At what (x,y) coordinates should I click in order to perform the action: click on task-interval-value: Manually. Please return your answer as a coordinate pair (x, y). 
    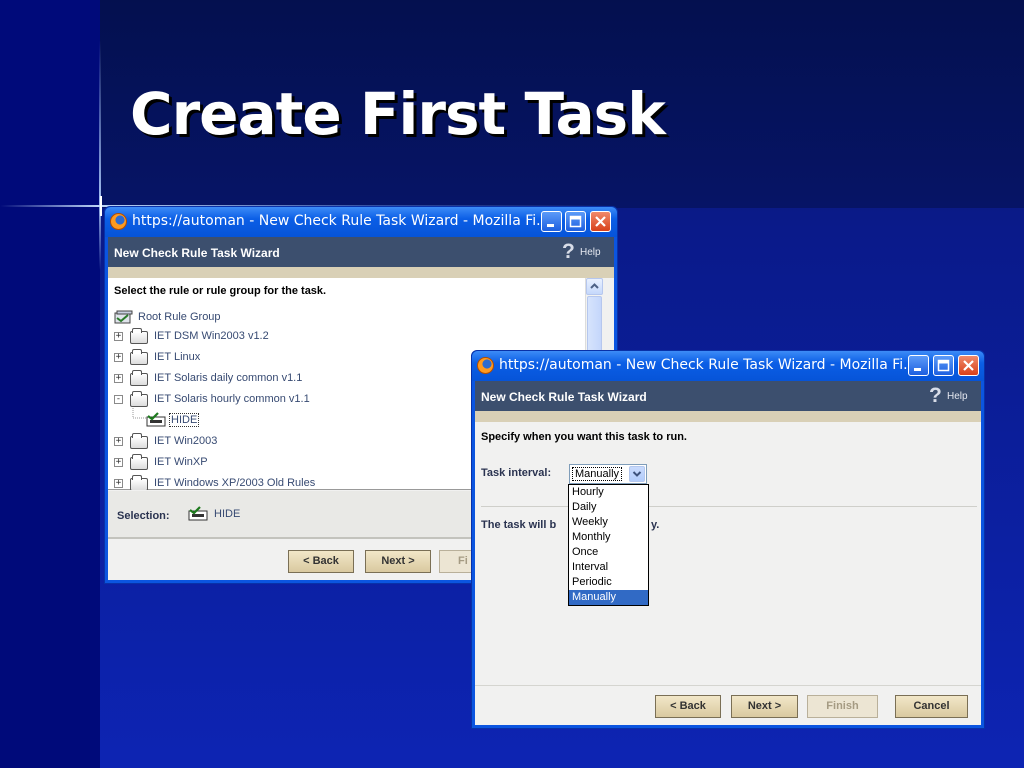
    Looking at the image, I should click on (597, 474).